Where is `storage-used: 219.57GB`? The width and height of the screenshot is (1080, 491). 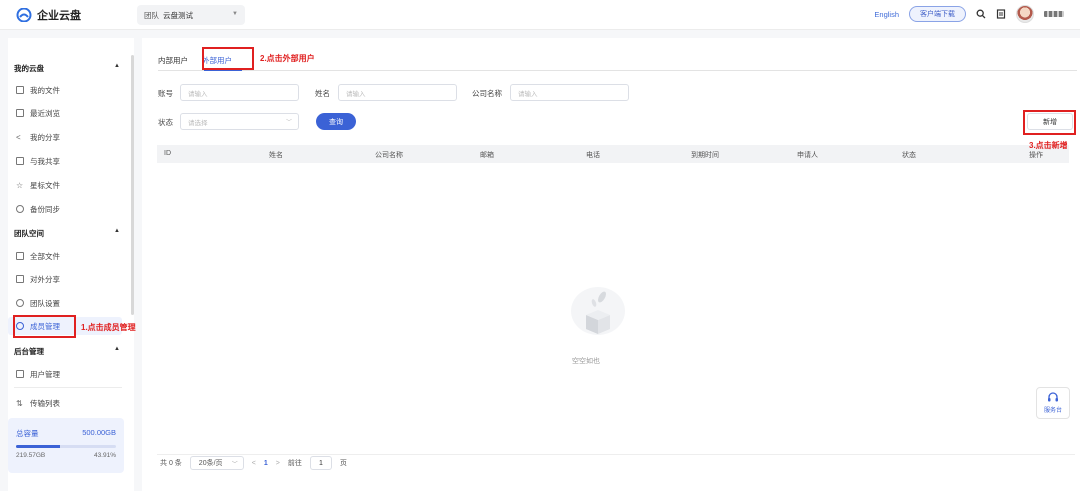 storage-used: 219.57GB is located at coordinates (31, 455).